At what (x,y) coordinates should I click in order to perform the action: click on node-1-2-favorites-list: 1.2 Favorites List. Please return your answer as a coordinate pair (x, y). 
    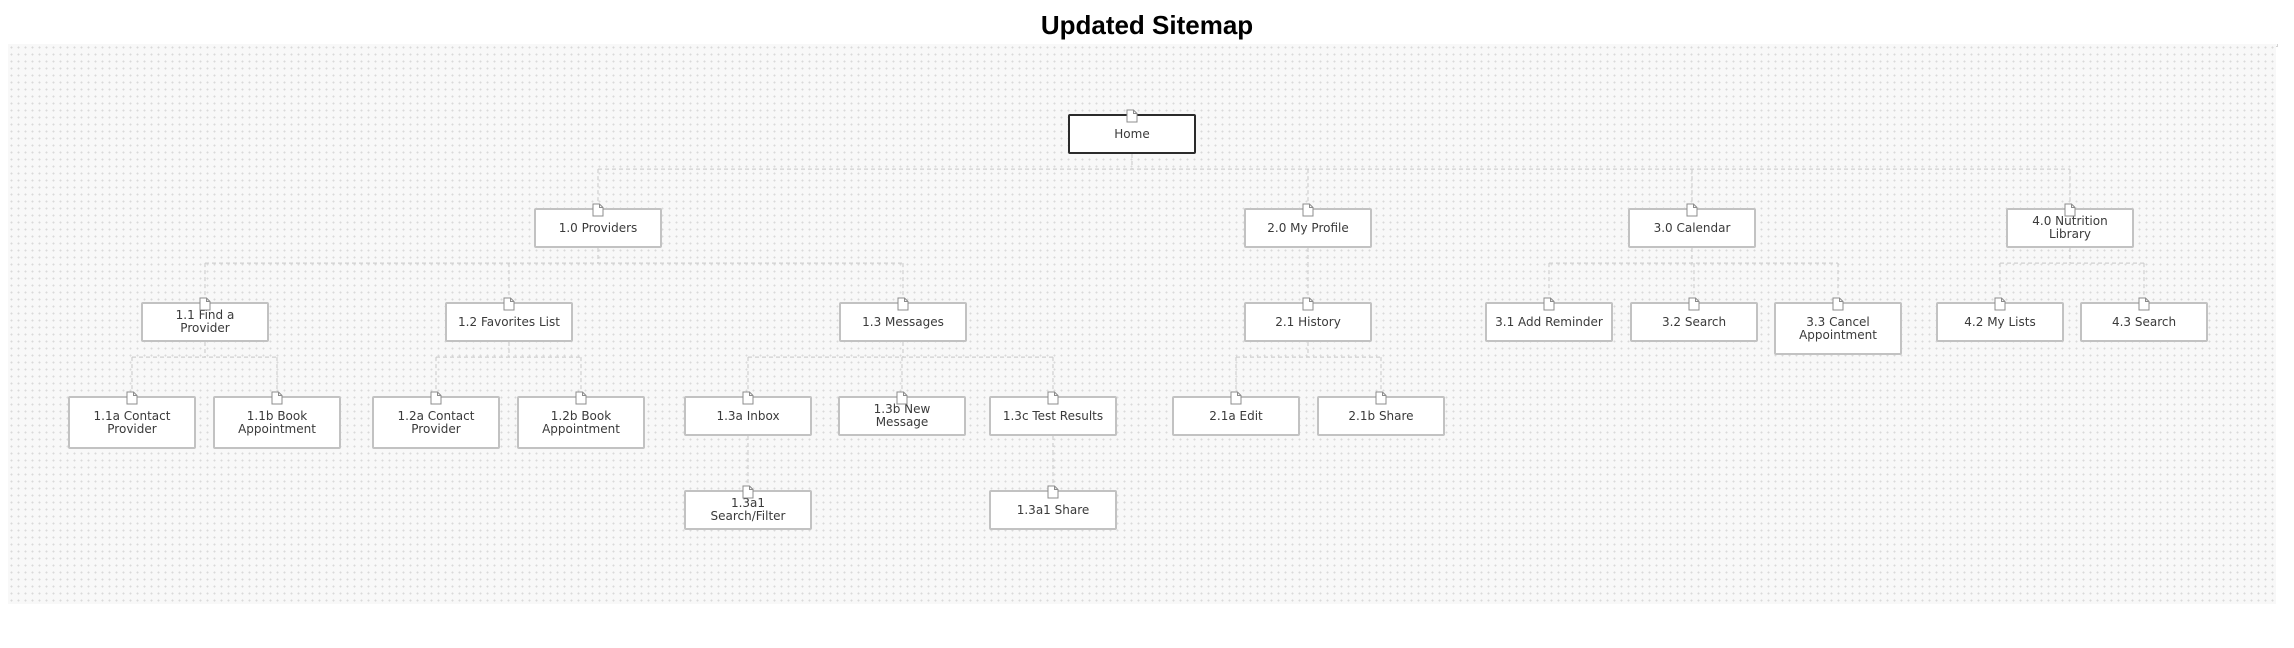
    Looking at the image, I should click on (509, 319).